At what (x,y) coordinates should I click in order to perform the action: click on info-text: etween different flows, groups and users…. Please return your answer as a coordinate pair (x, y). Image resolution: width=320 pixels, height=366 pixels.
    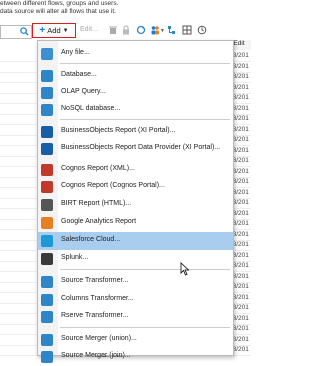
    Looking at the image, I should click on (125, 8).